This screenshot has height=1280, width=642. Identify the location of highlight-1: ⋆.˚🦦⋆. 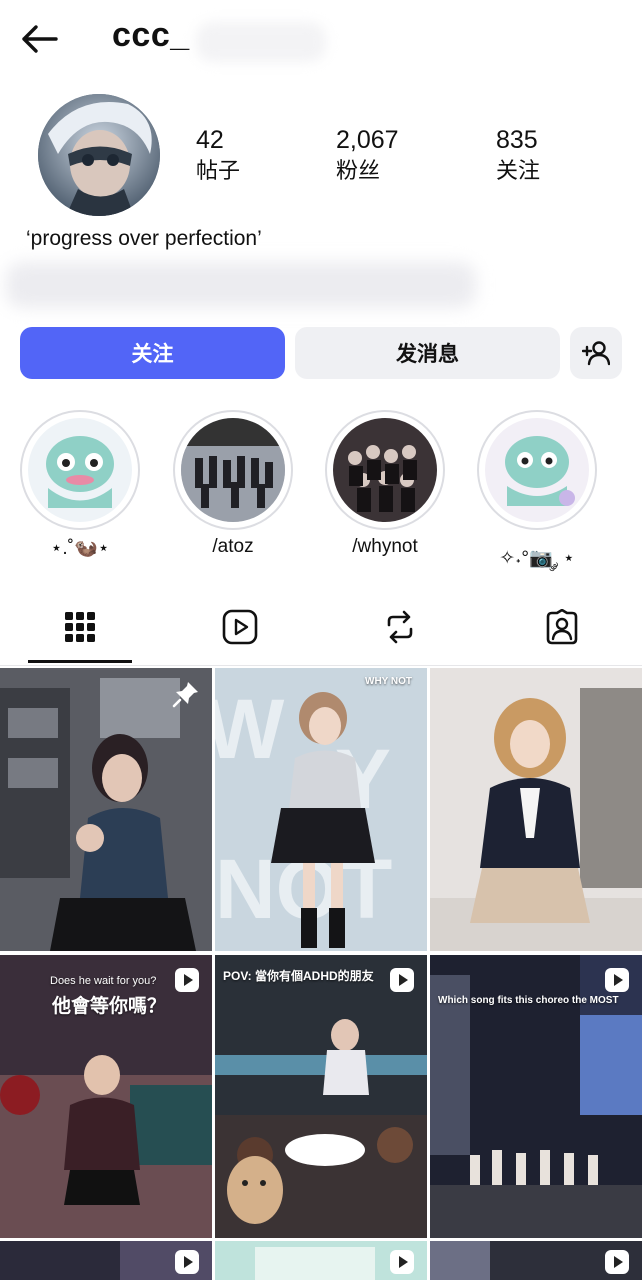
(80, 485).